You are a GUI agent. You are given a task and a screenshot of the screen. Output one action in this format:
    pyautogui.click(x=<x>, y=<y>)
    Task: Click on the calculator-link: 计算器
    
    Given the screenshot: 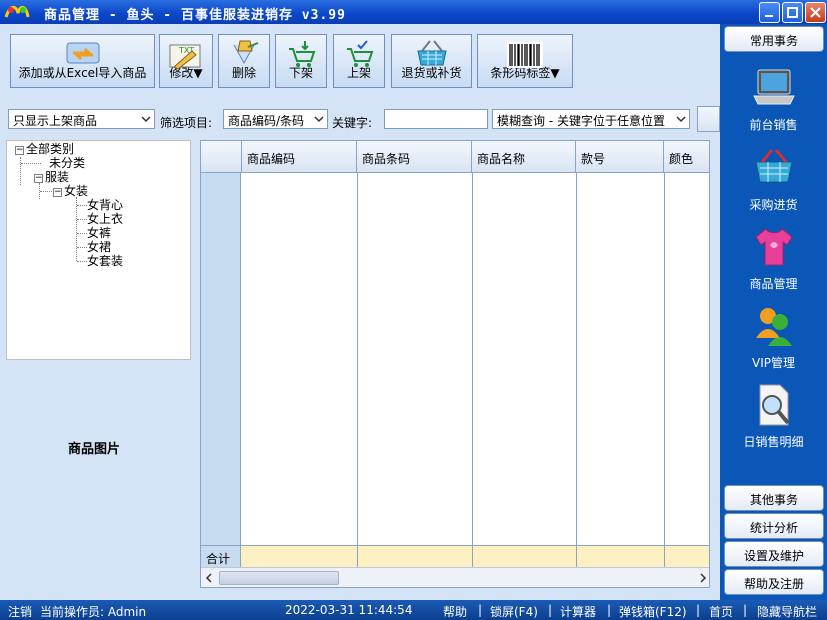 What is the action you would take?
    pyautogui.click(x=578, y=611)
    